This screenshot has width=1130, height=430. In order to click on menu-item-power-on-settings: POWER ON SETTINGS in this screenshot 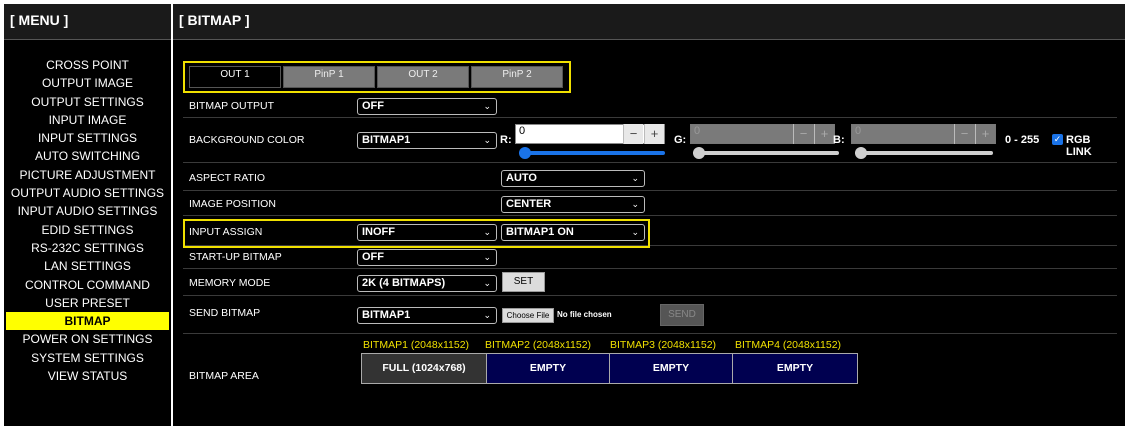, I will do `click(87, 339)`.